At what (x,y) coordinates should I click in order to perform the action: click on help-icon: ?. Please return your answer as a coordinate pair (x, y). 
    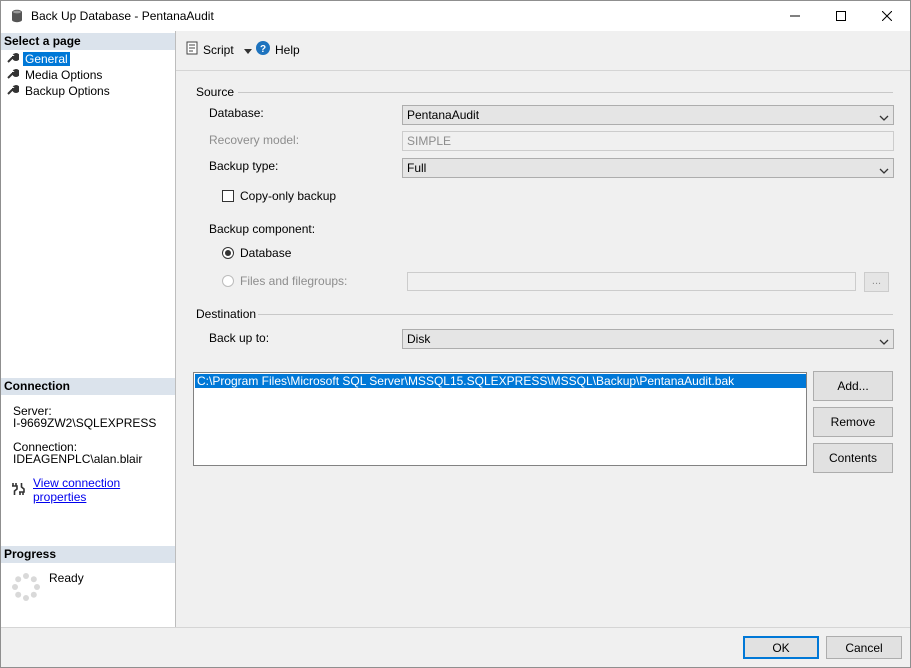
    Looking at the image, I should click on (263, 49).